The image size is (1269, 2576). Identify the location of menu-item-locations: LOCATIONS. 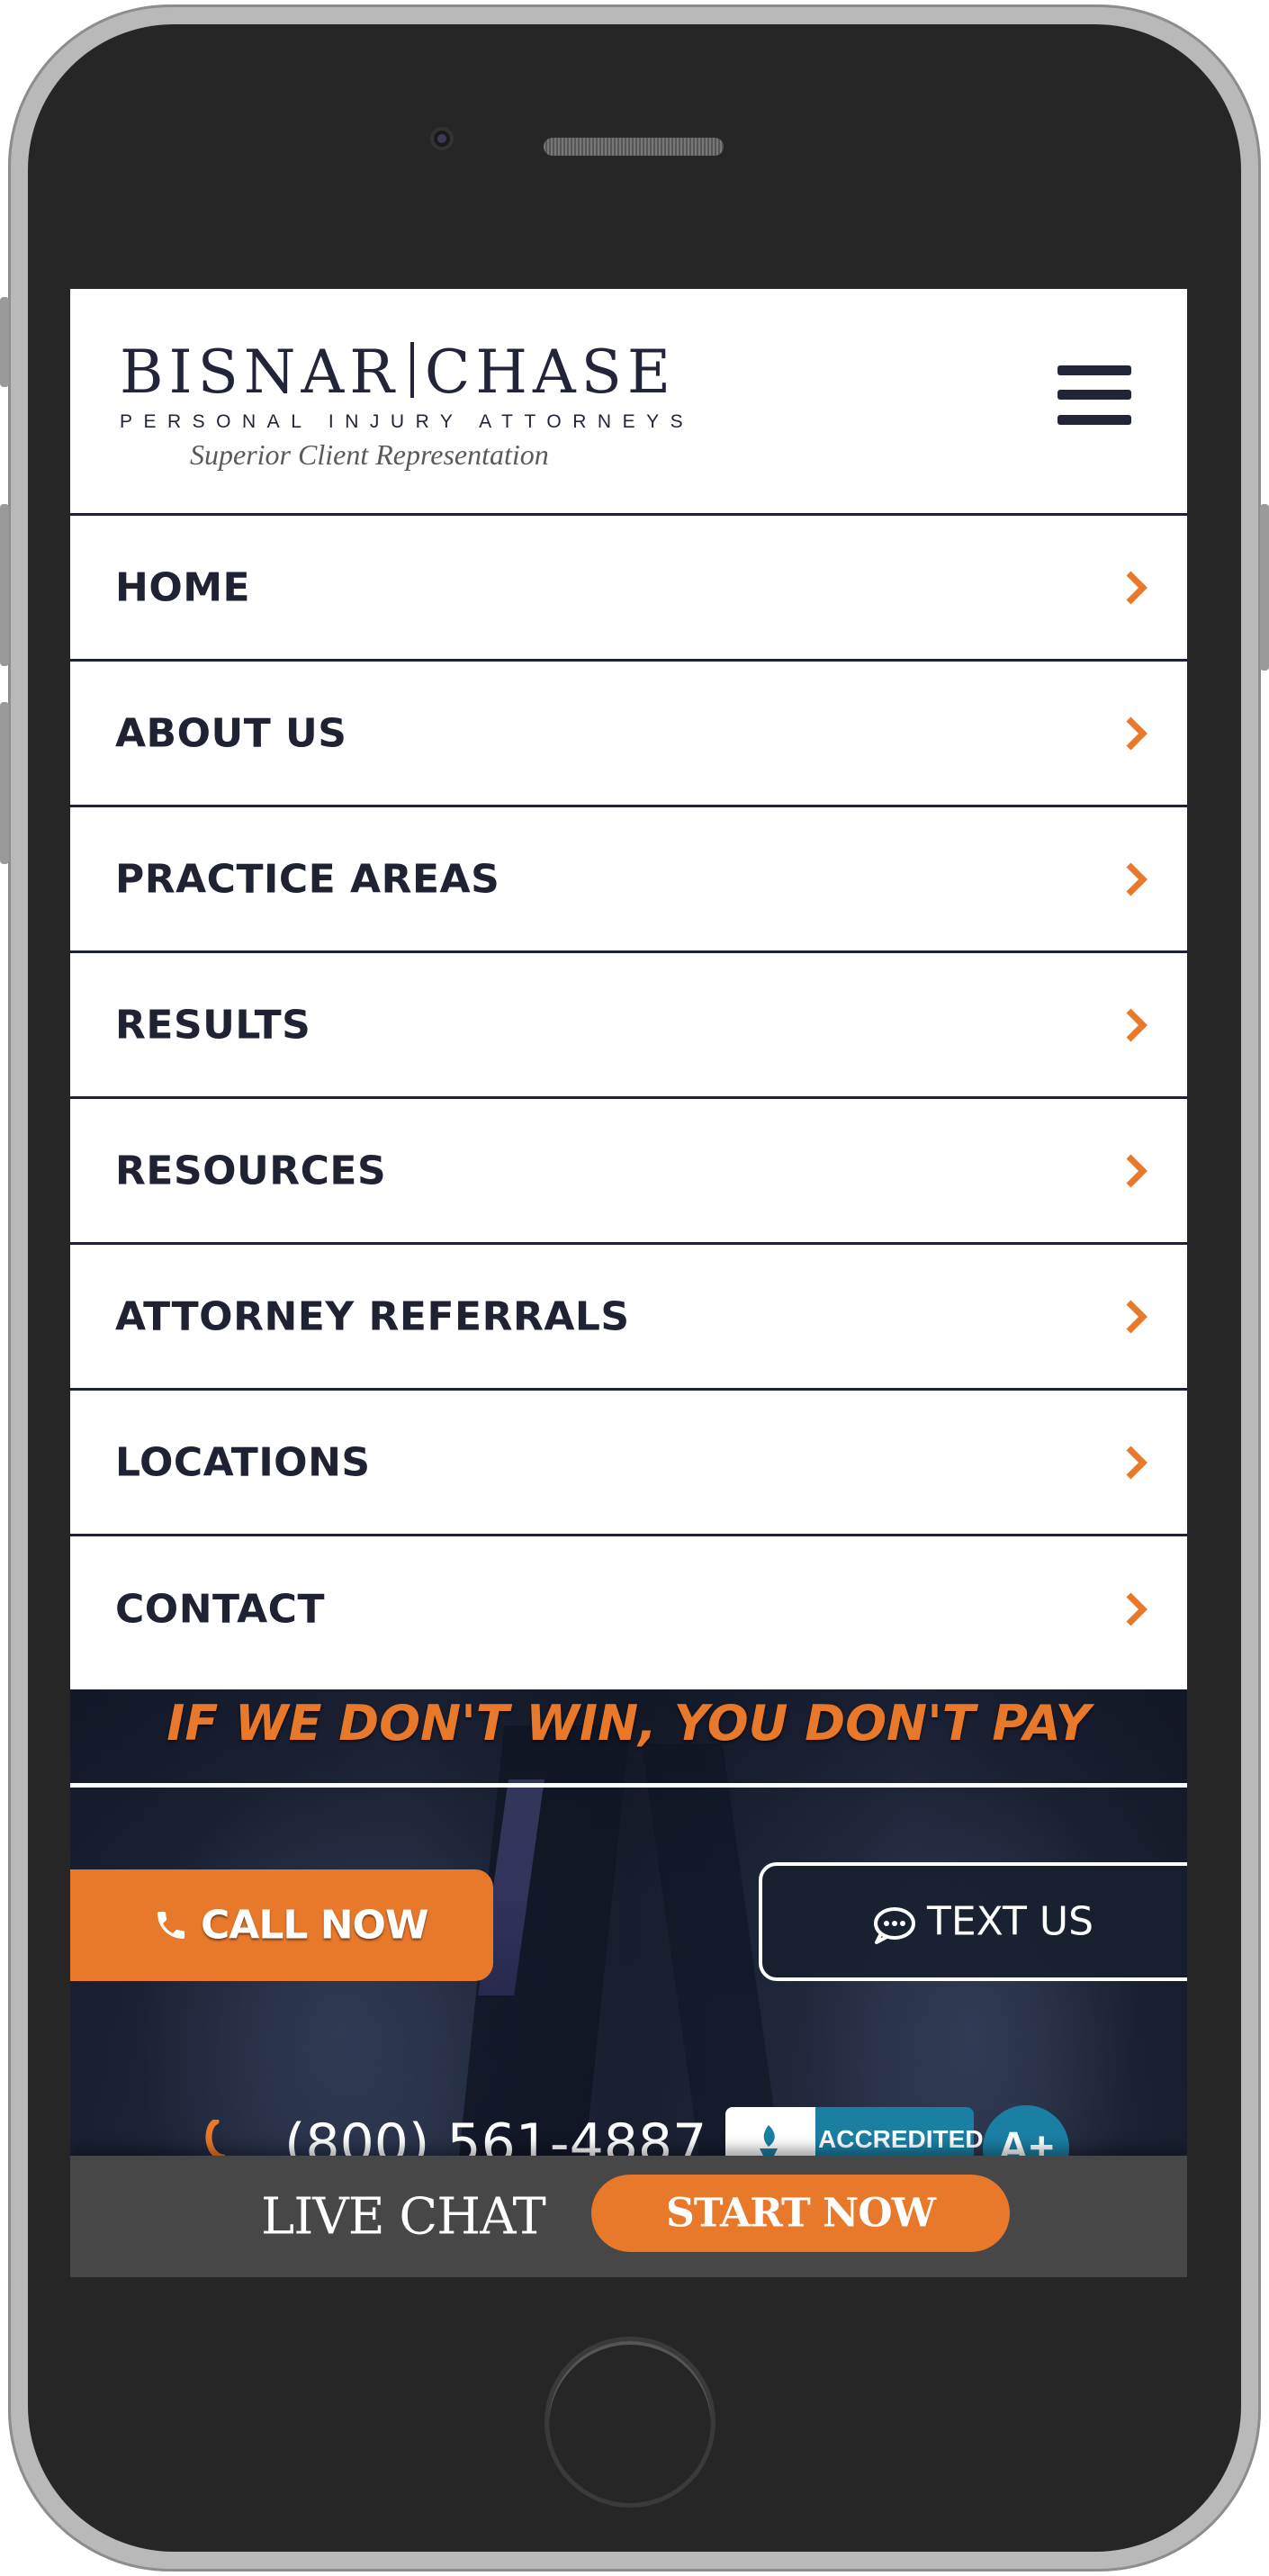
(628, 1463).